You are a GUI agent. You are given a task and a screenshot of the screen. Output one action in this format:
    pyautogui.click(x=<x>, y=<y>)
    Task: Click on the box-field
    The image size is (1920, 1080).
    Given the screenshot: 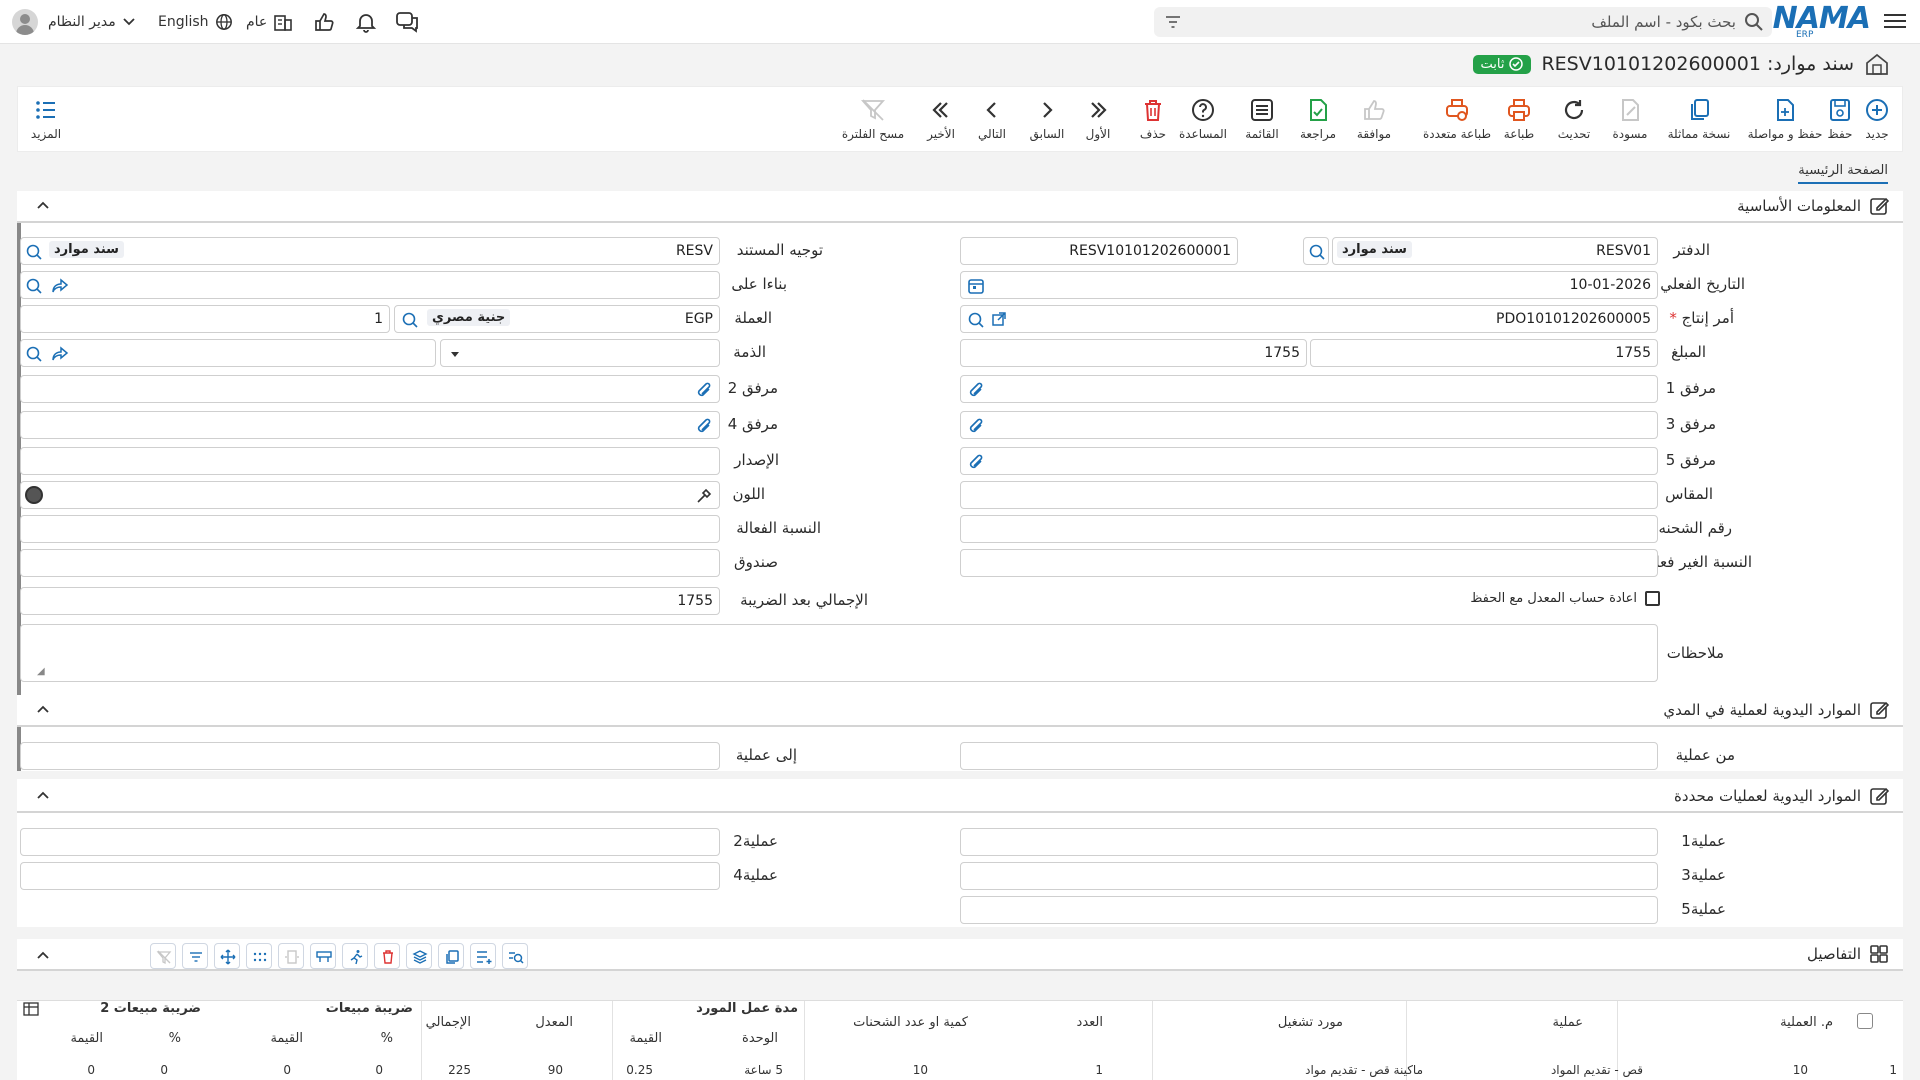 What is the action you would take?
    pyautogui.click(x=370, y=563)
    